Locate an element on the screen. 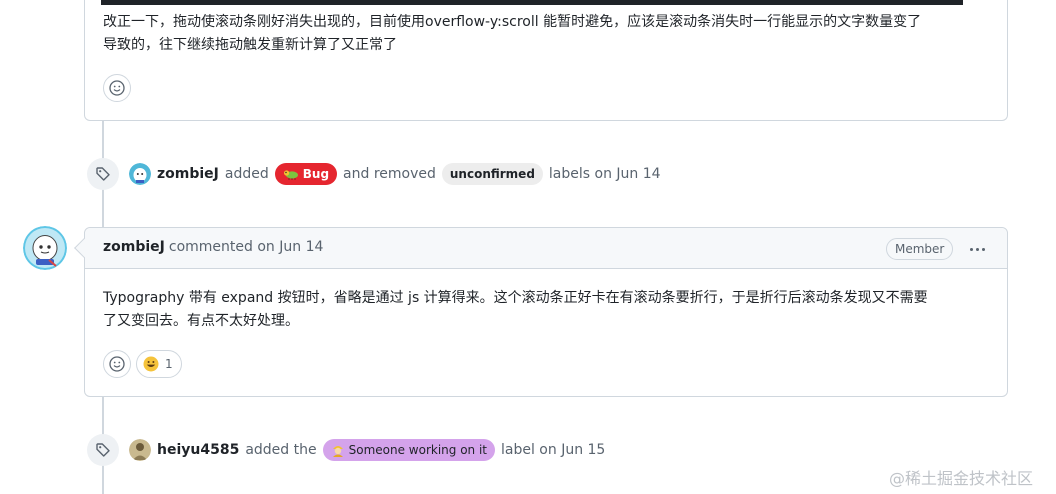 The image size is (1056, 494). grinning-face-icon is located at coordinates (151, 364).